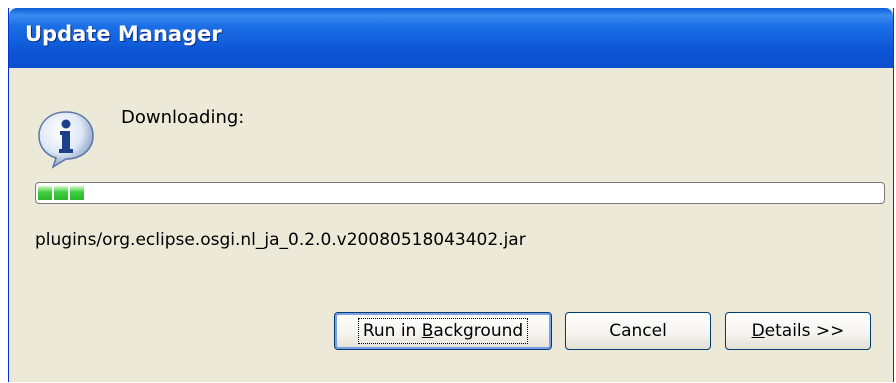  I want to click on run-in-background-button: Run in Background, so click(443, 331).